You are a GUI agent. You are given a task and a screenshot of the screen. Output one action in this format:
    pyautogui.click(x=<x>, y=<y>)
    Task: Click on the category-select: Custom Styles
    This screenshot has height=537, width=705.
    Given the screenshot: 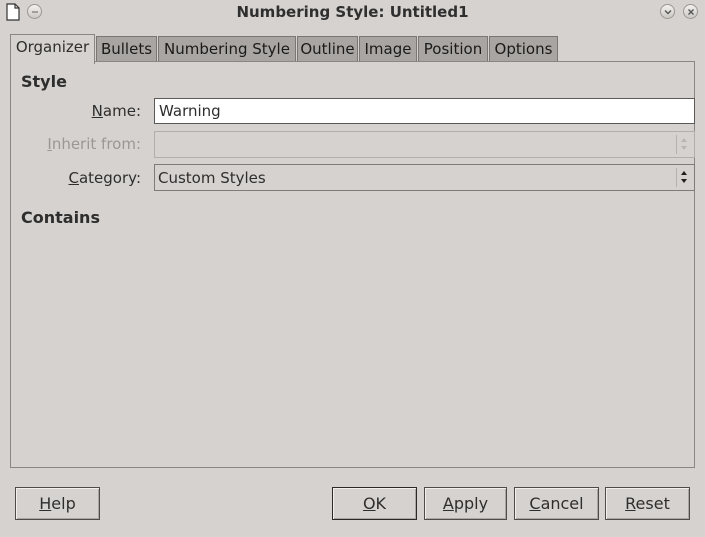 What is the action you would take?
    pyautogui.click(x=424, y=177)
    